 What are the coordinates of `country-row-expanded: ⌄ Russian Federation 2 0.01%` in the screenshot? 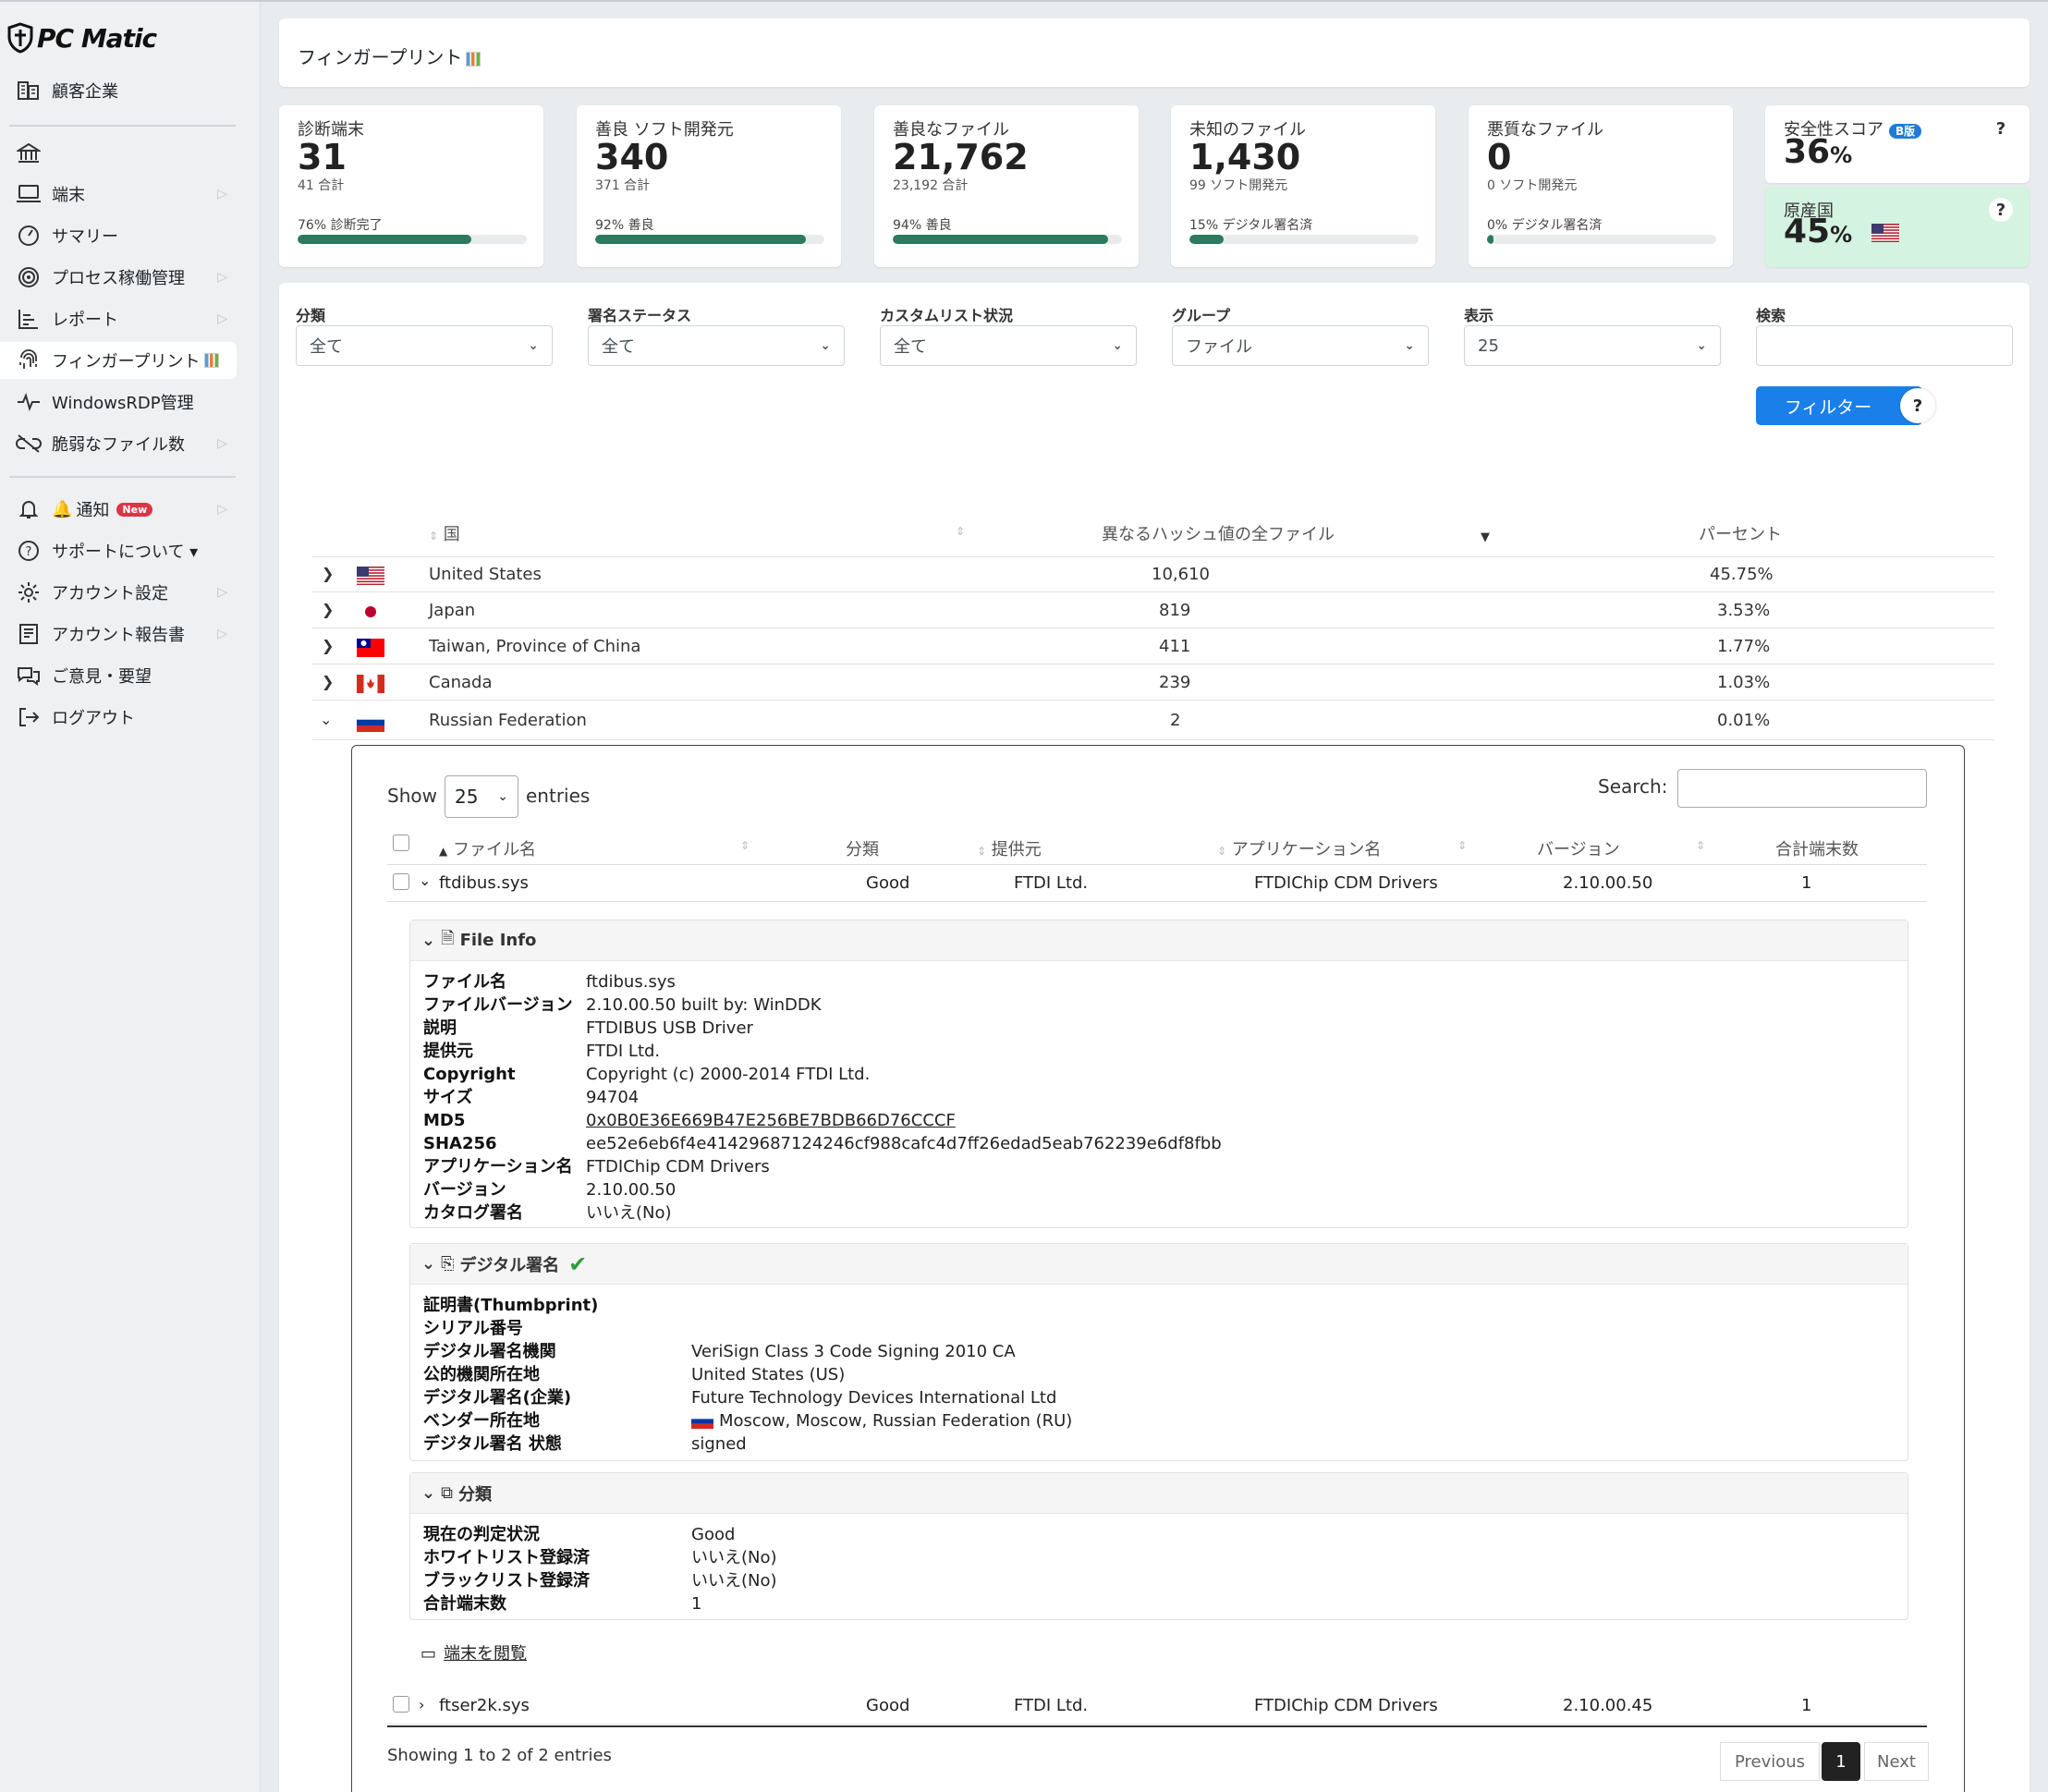 It's located at (1153, 720).